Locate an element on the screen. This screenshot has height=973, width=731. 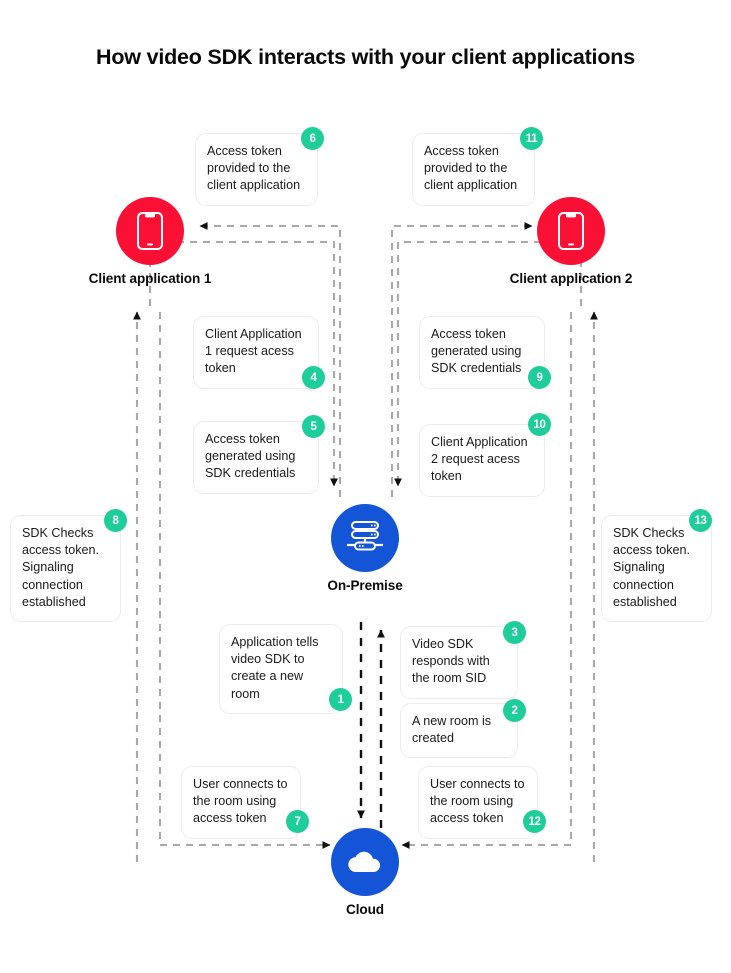
step-badge-5: 5 is located at coordinates (313, 426).